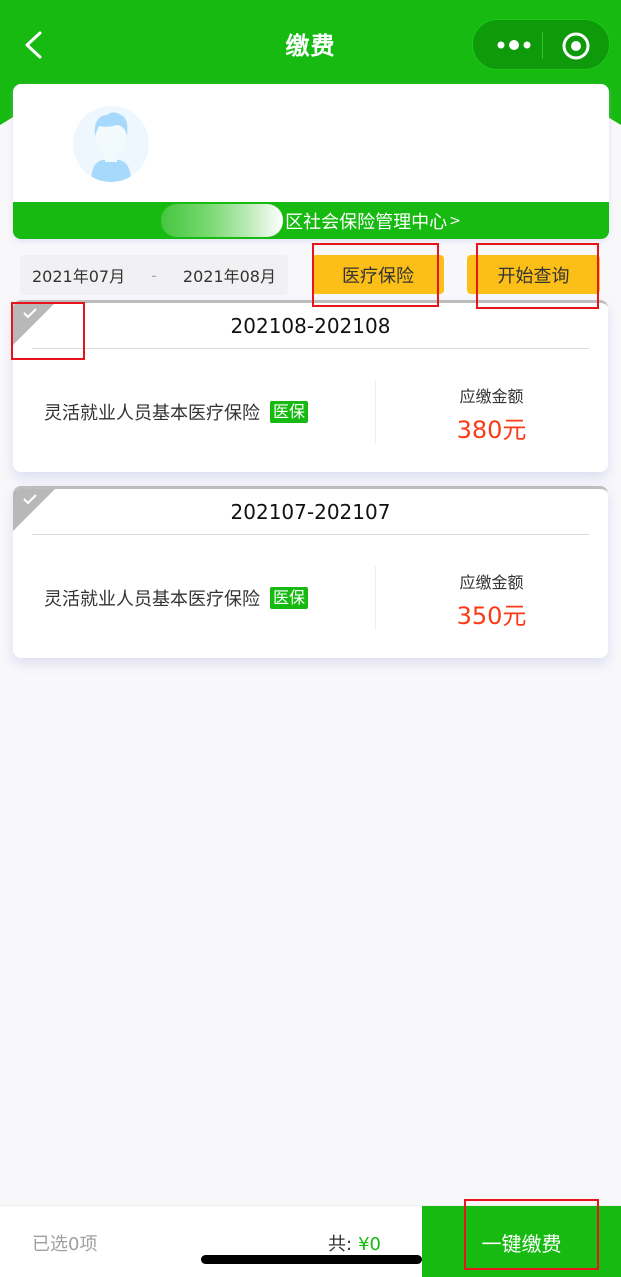  Describe the element at coordinates (310, 326) in the screenshot. I see `bill-period: 202108-202108` at that location.